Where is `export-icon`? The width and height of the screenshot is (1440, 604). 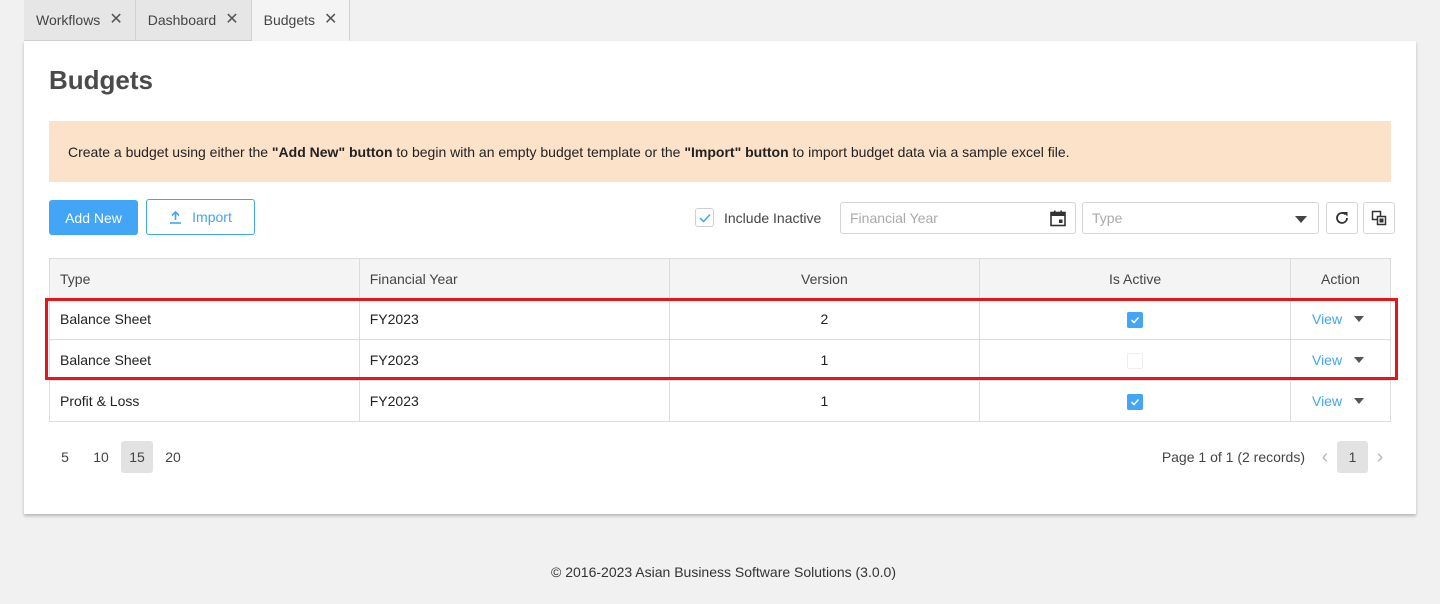
export-icon is located at coordinates (1379, 218).